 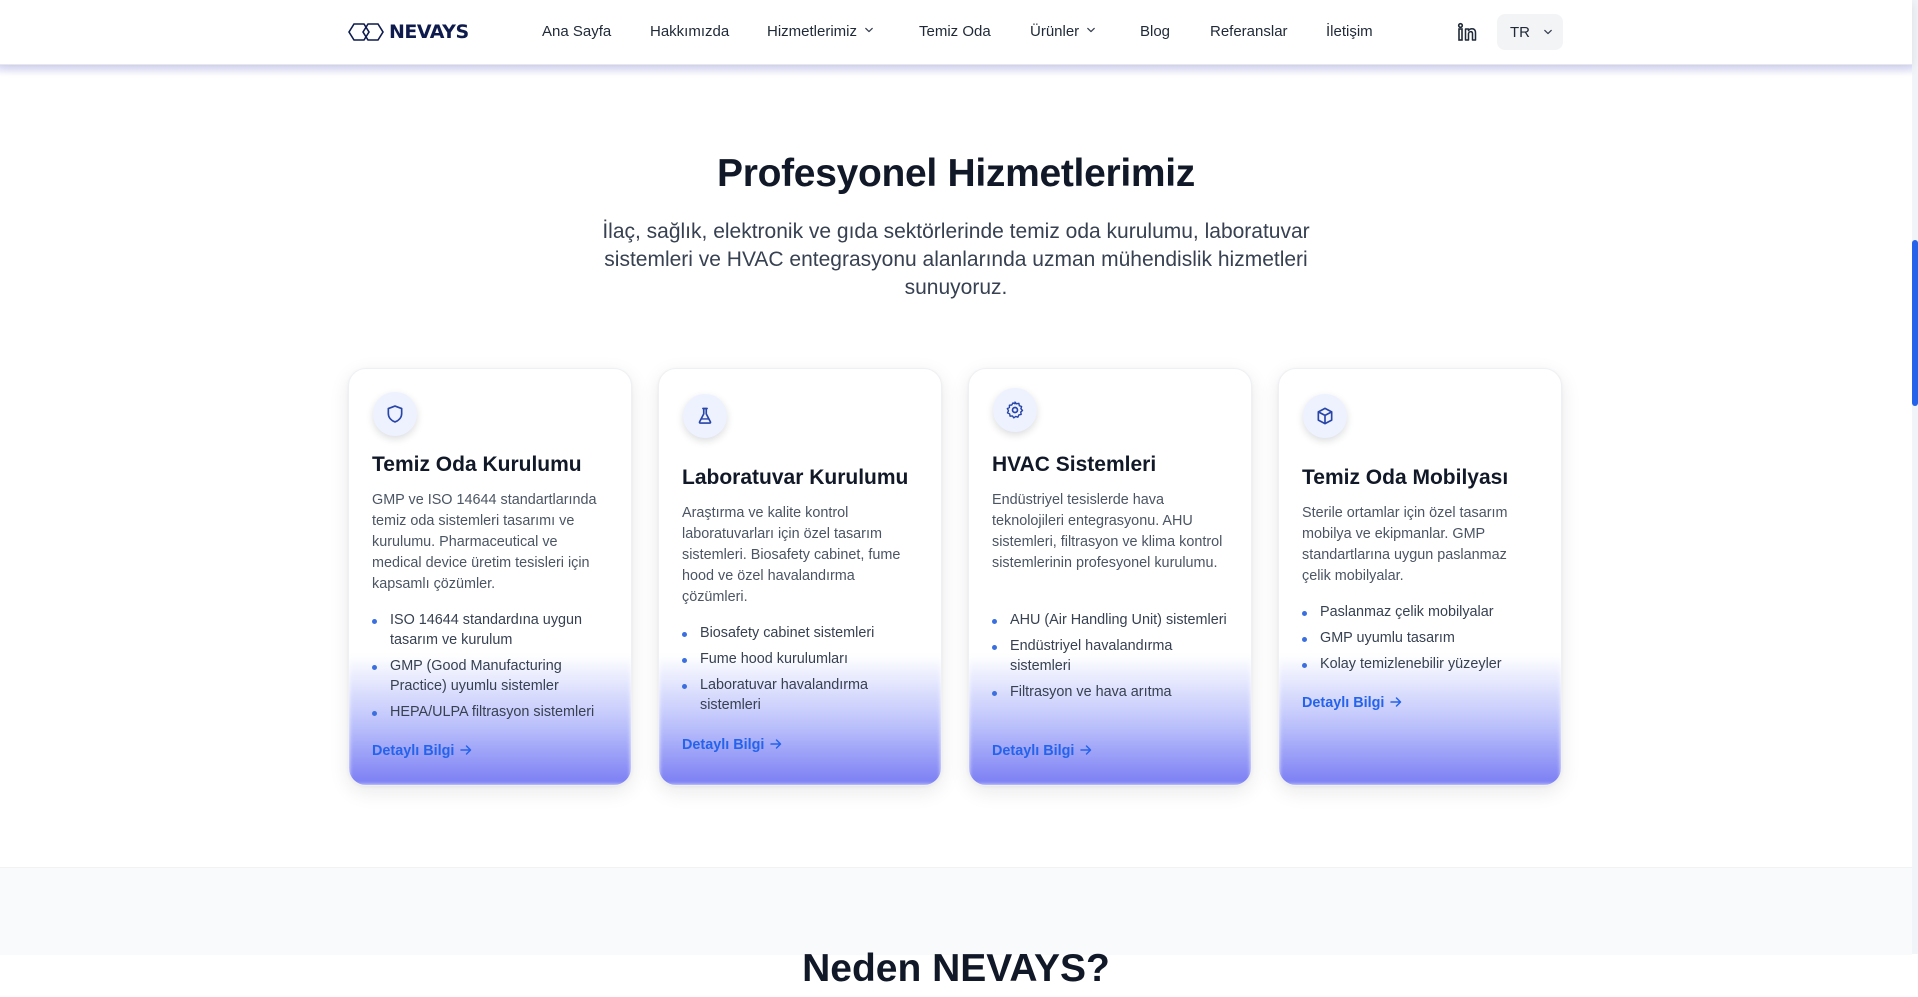 What do you see at coordinates (429, 32) in the screenshot?
I see `logo-text: NEVAYS` at bounding box center [429, 32].